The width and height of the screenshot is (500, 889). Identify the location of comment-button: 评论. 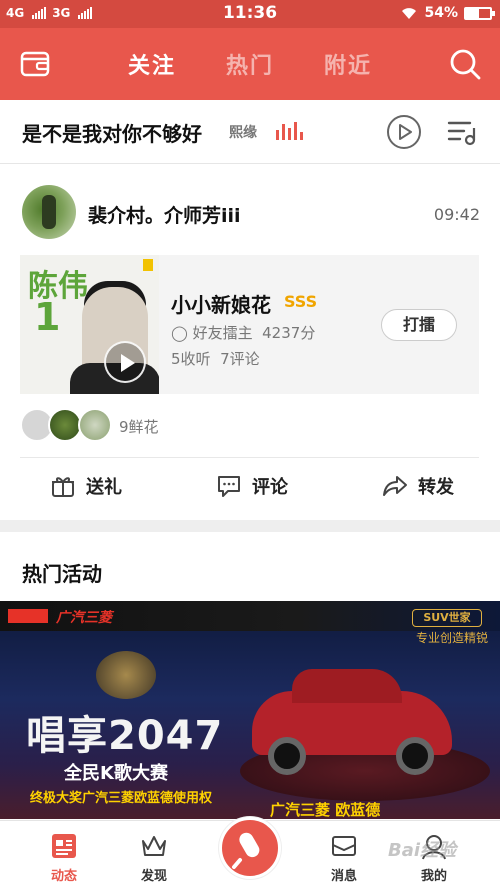
(252, 486).